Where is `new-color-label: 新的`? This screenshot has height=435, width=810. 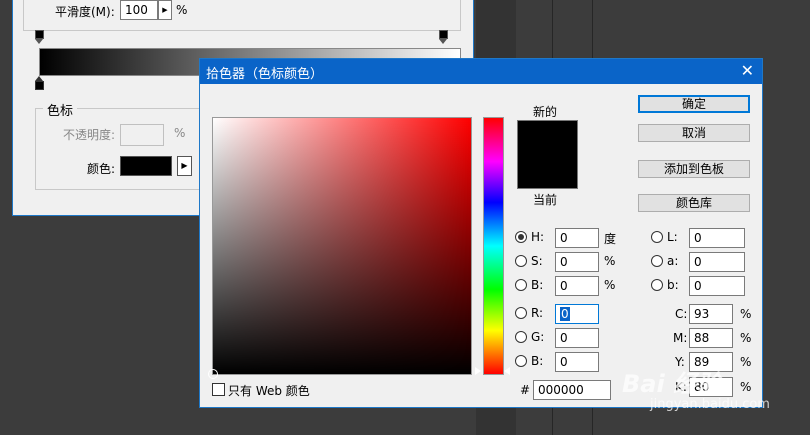 new-color-label: 新的 is located at coordinates (545, 112).